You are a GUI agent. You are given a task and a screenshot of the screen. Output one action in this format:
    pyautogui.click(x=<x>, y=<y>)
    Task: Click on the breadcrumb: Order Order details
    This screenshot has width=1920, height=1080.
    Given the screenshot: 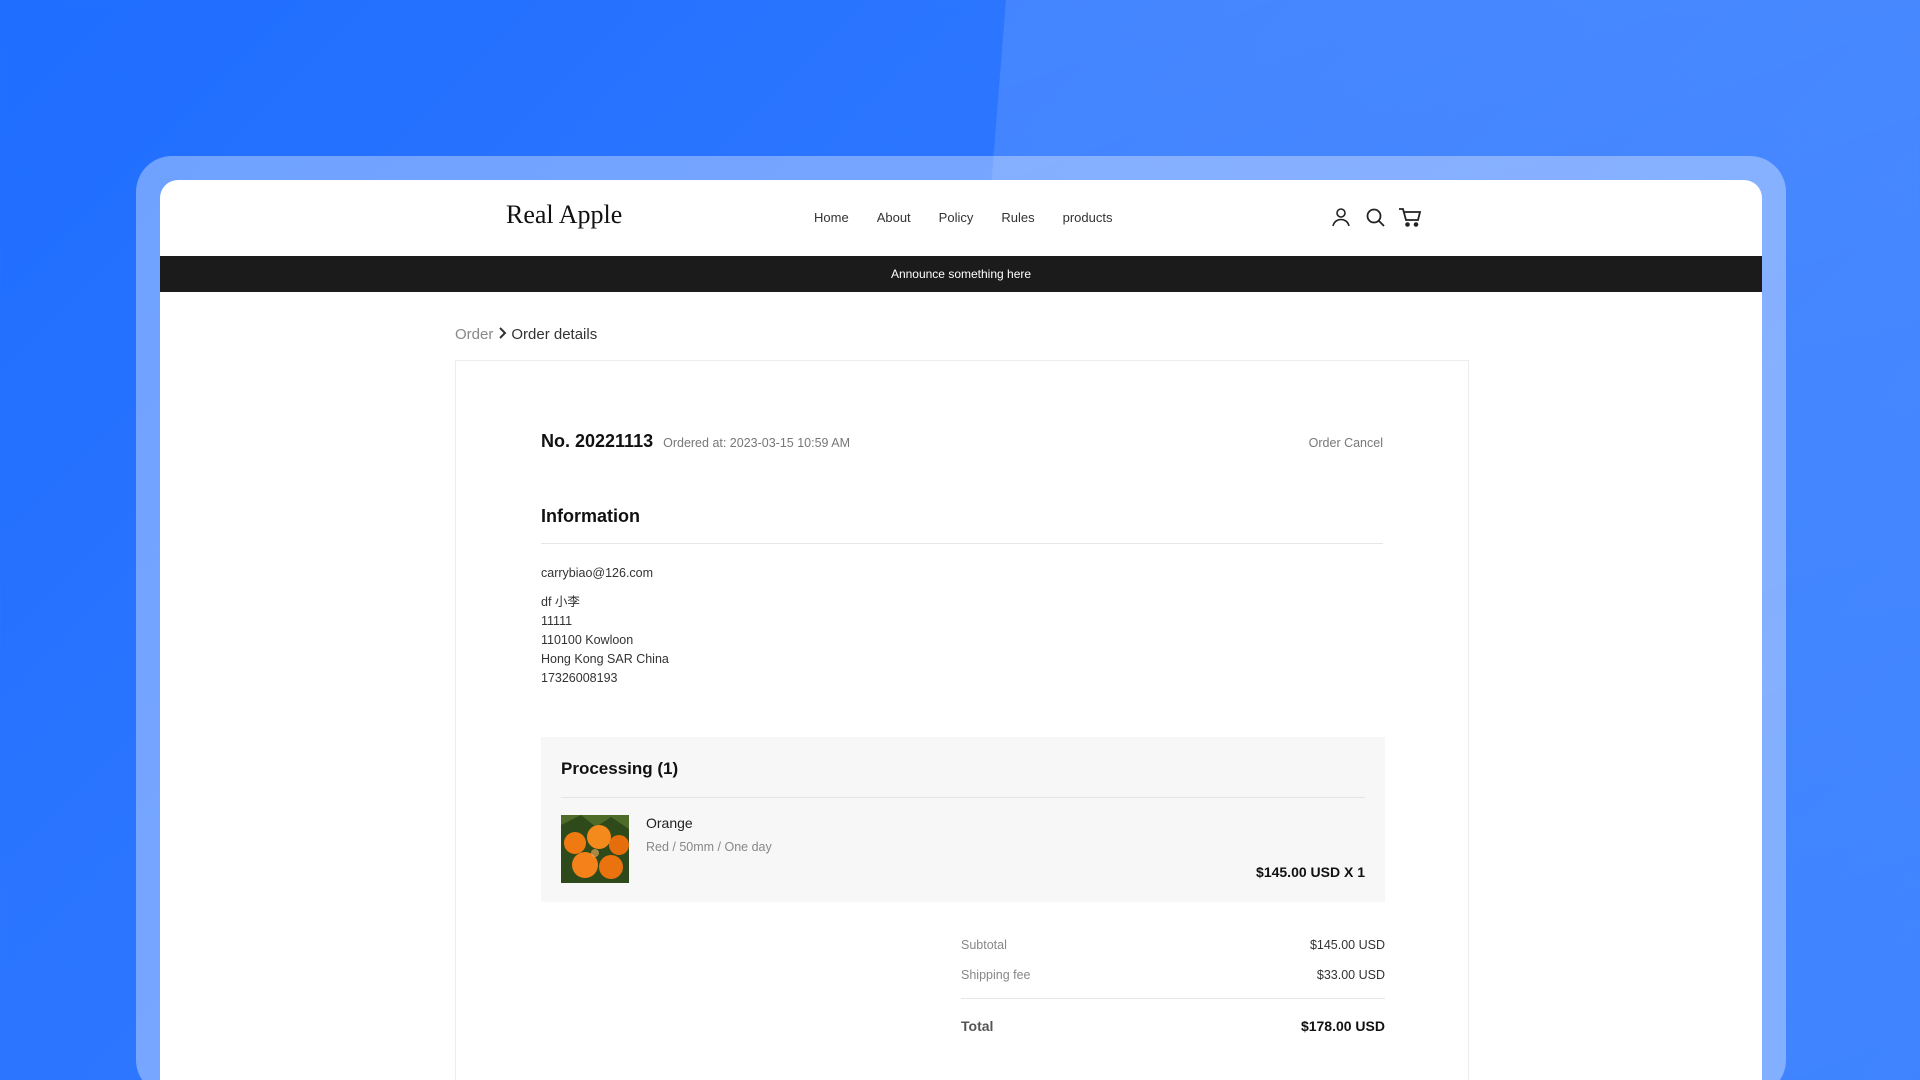 What is the action you would take?
    pyautogui.click(x=526, y=334)
    